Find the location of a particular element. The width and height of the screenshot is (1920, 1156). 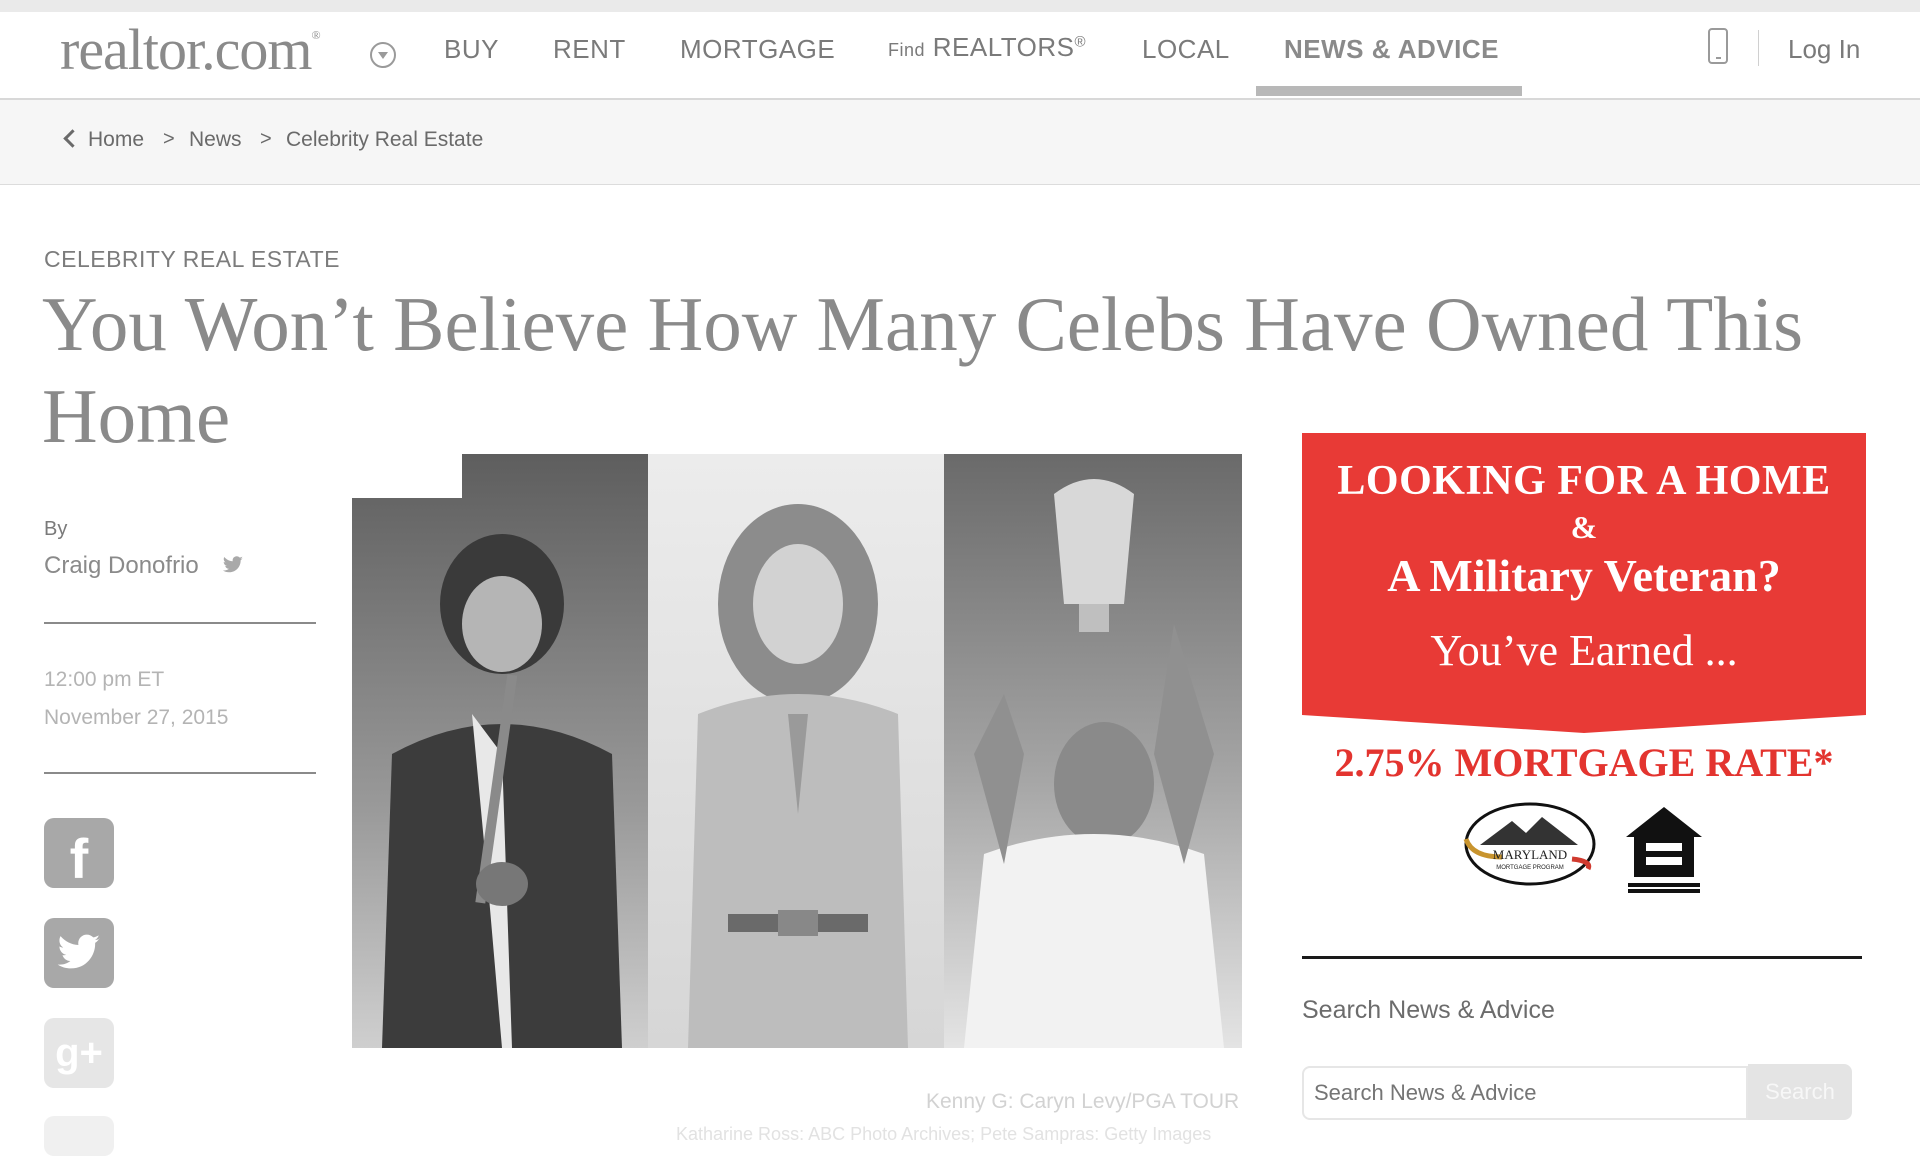

photo-panel-actress is located at coordinates (796, 751).